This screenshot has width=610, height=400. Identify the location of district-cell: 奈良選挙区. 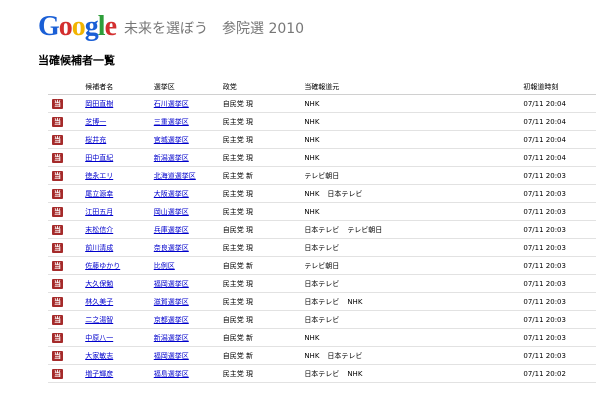
(184, 247).